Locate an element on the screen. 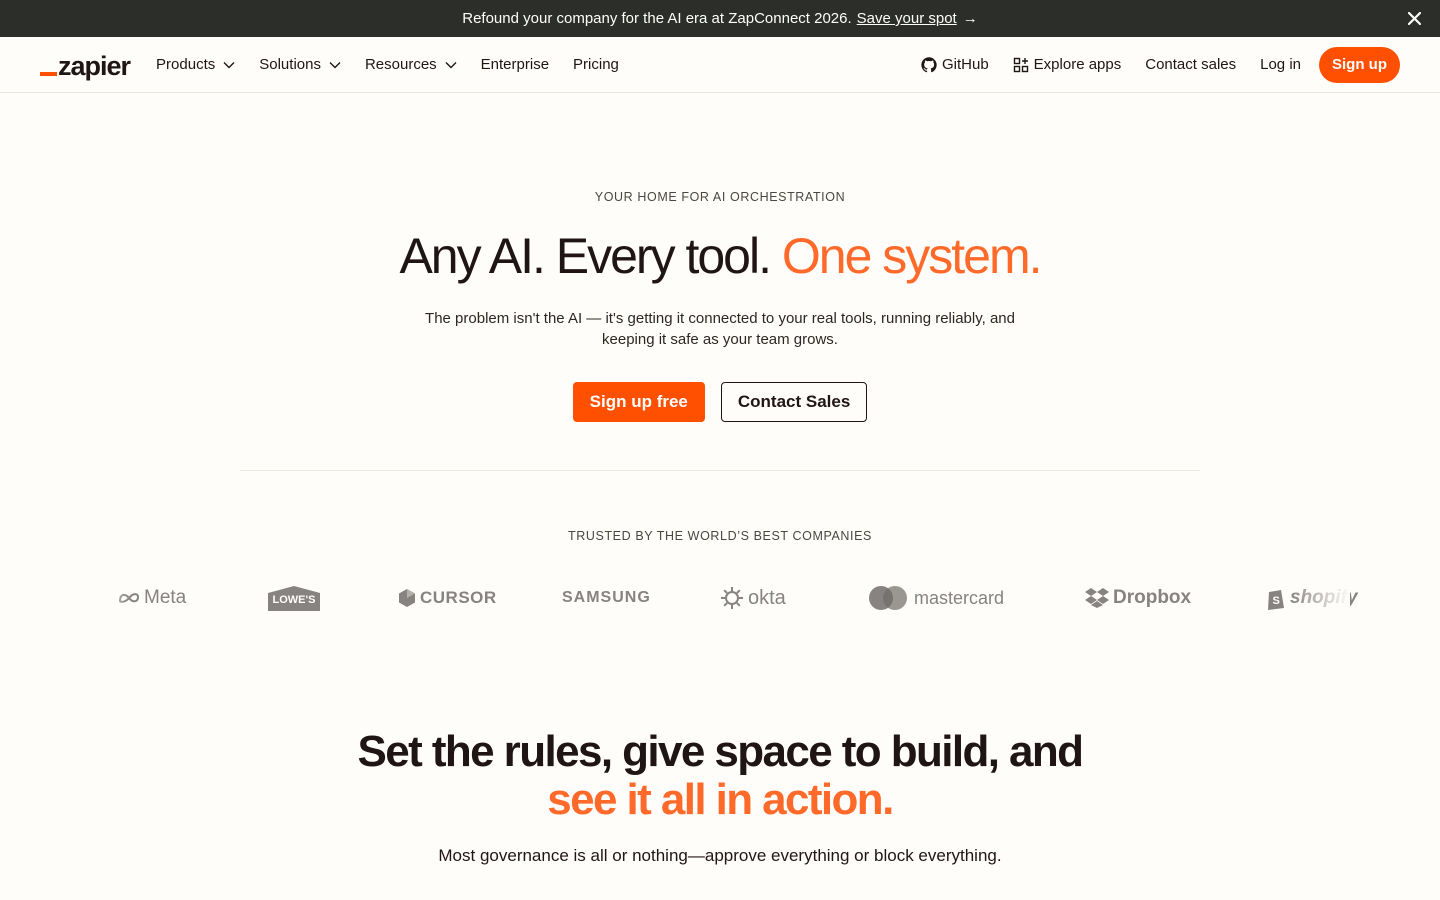  nav-item-label: Products is located at coordinates (186, 64).